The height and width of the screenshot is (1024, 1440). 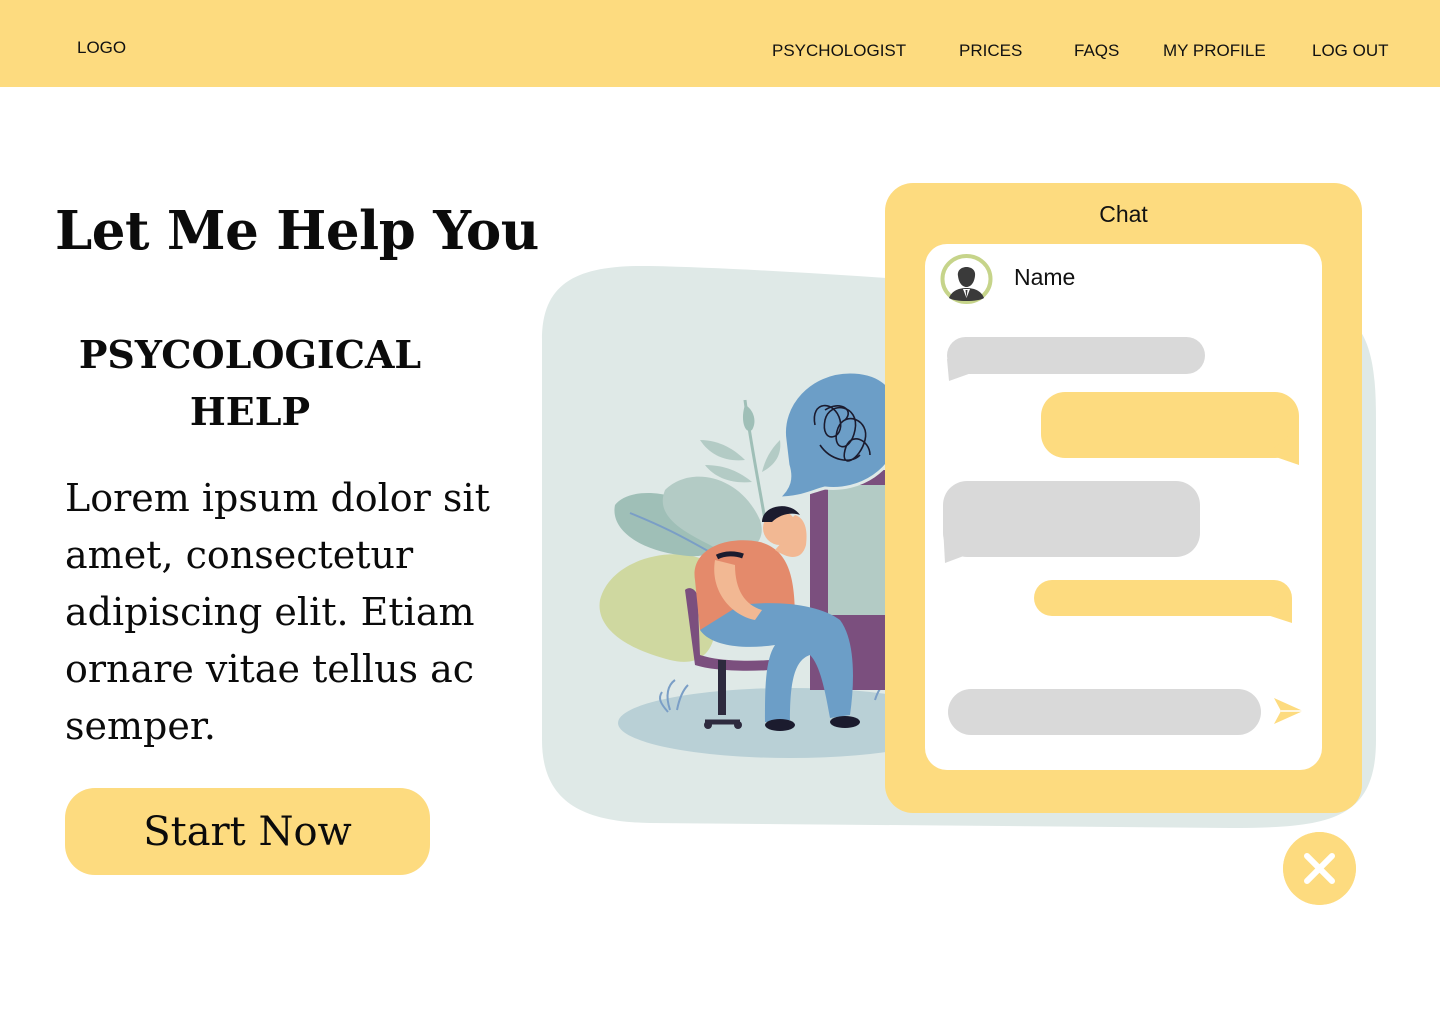 What do you see at coordinates (839, 51) in the screenshot?
I see `nav-psychologist: PSYCHOLOGIST` at bounding box center [839, 51].